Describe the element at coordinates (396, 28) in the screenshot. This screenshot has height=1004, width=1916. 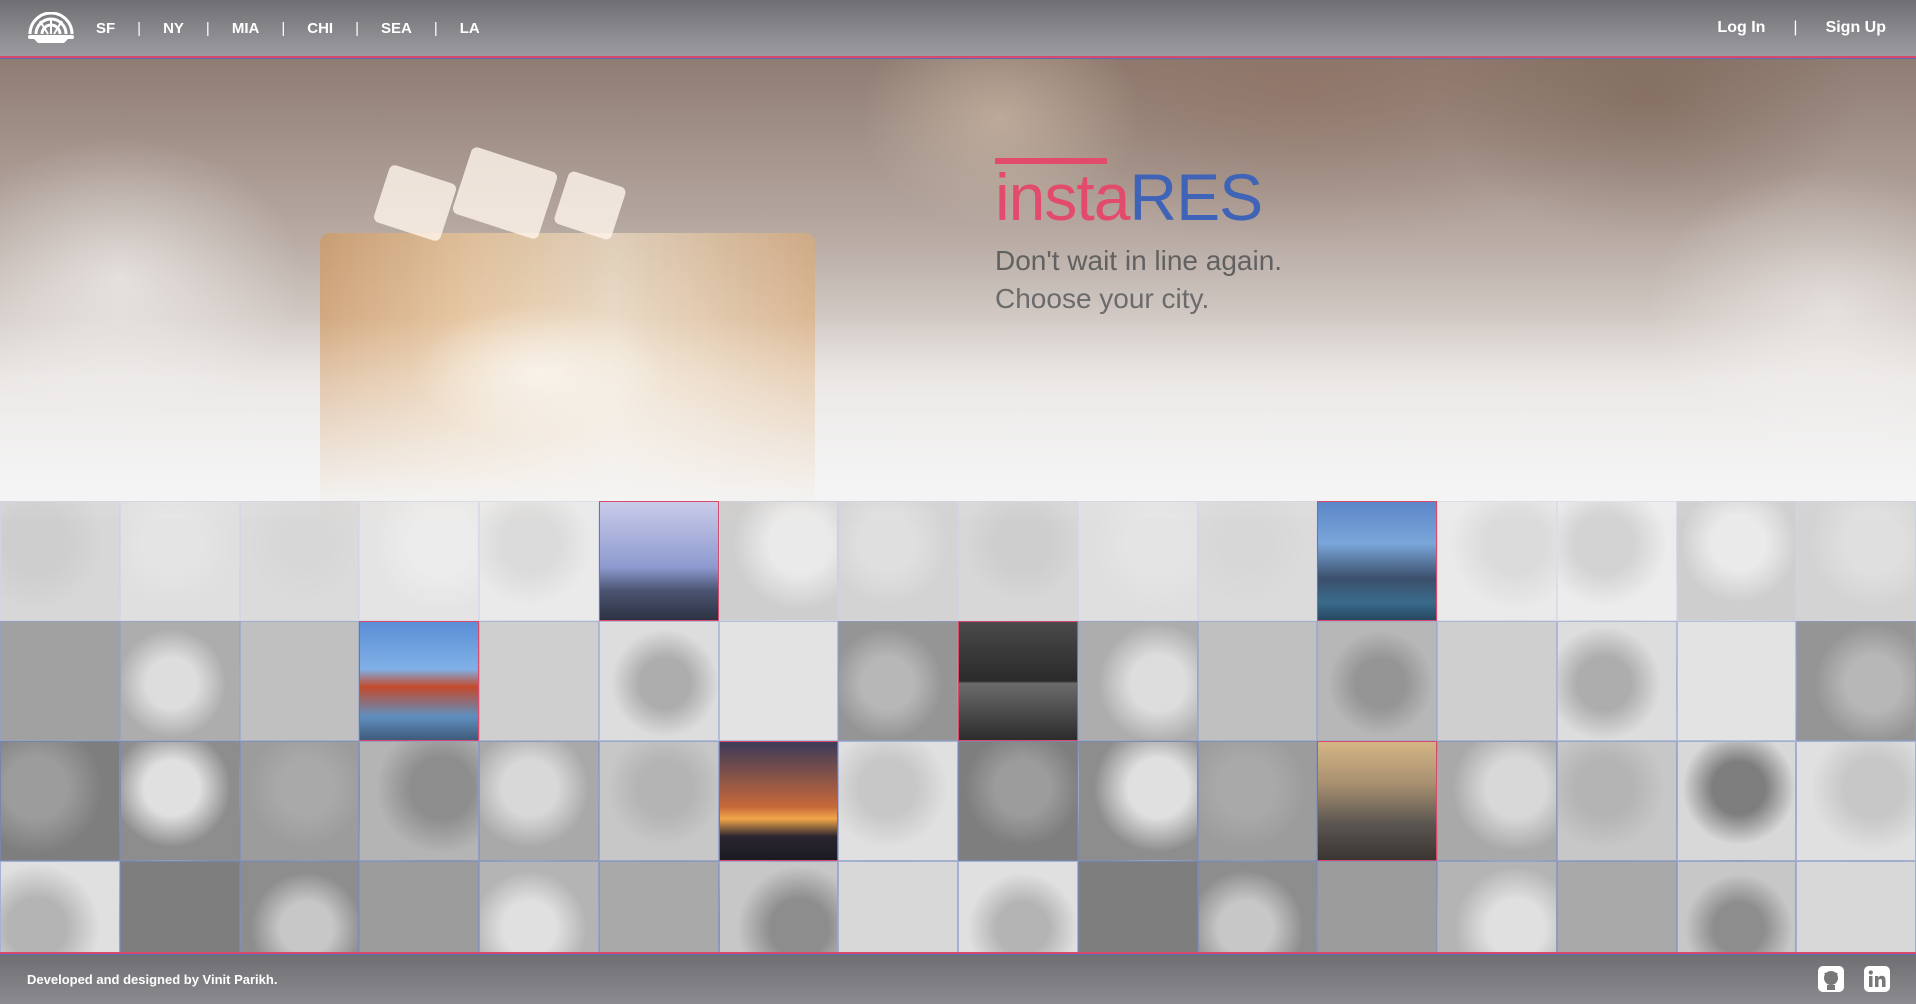
I see `nav-city-sea: SEA` at that location.